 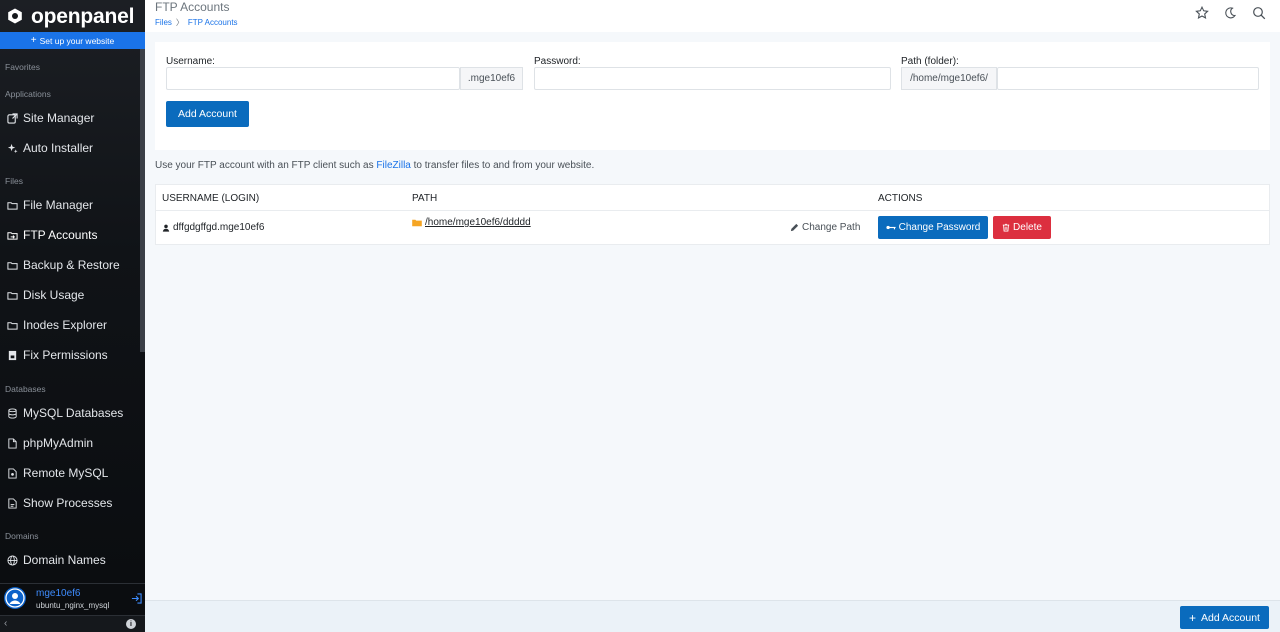 I want to click on sparkle-icon, so click(x=12, y=148).